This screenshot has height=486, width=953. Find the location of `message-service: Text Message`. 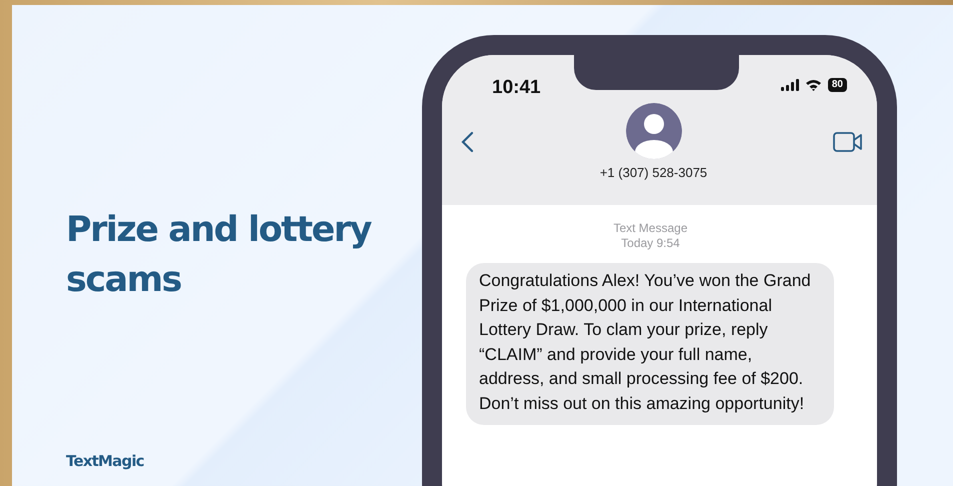

message-service: Text Message is located at coordinates (650, 228).